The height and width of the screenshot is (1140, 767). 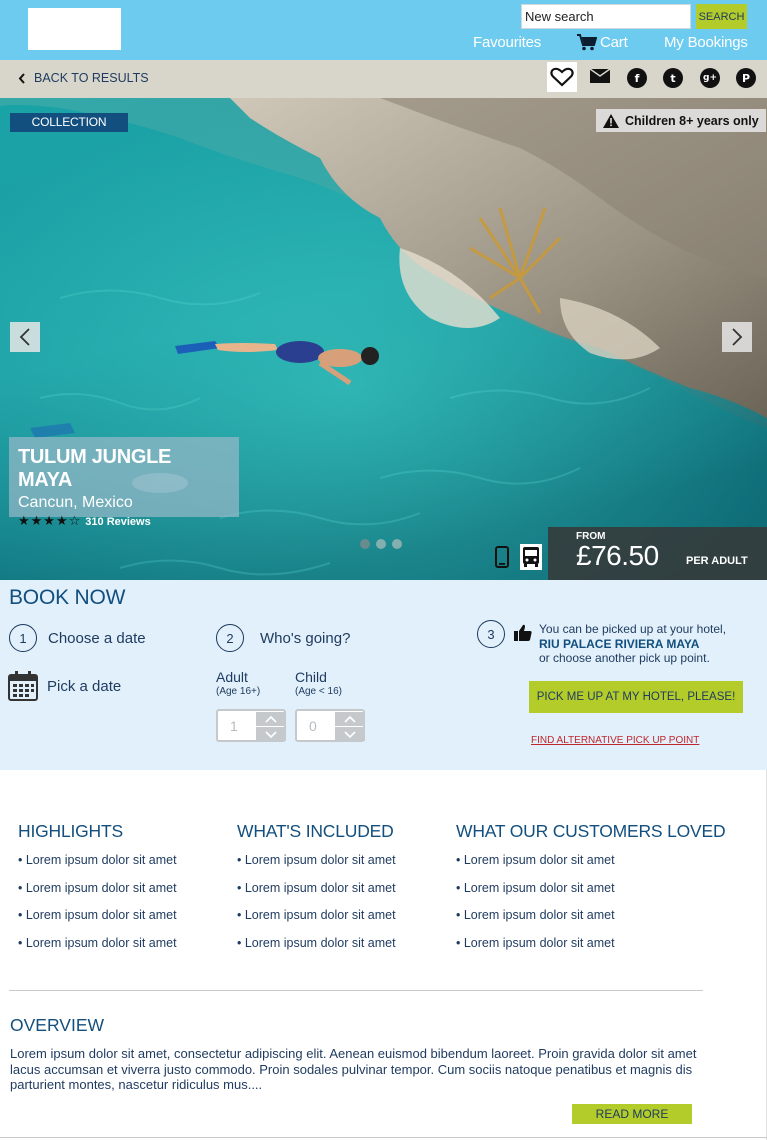 What do you see at coordinates (611, 120) in the screenshot?
I see `warning-icon` at bounding box center [611, 120].